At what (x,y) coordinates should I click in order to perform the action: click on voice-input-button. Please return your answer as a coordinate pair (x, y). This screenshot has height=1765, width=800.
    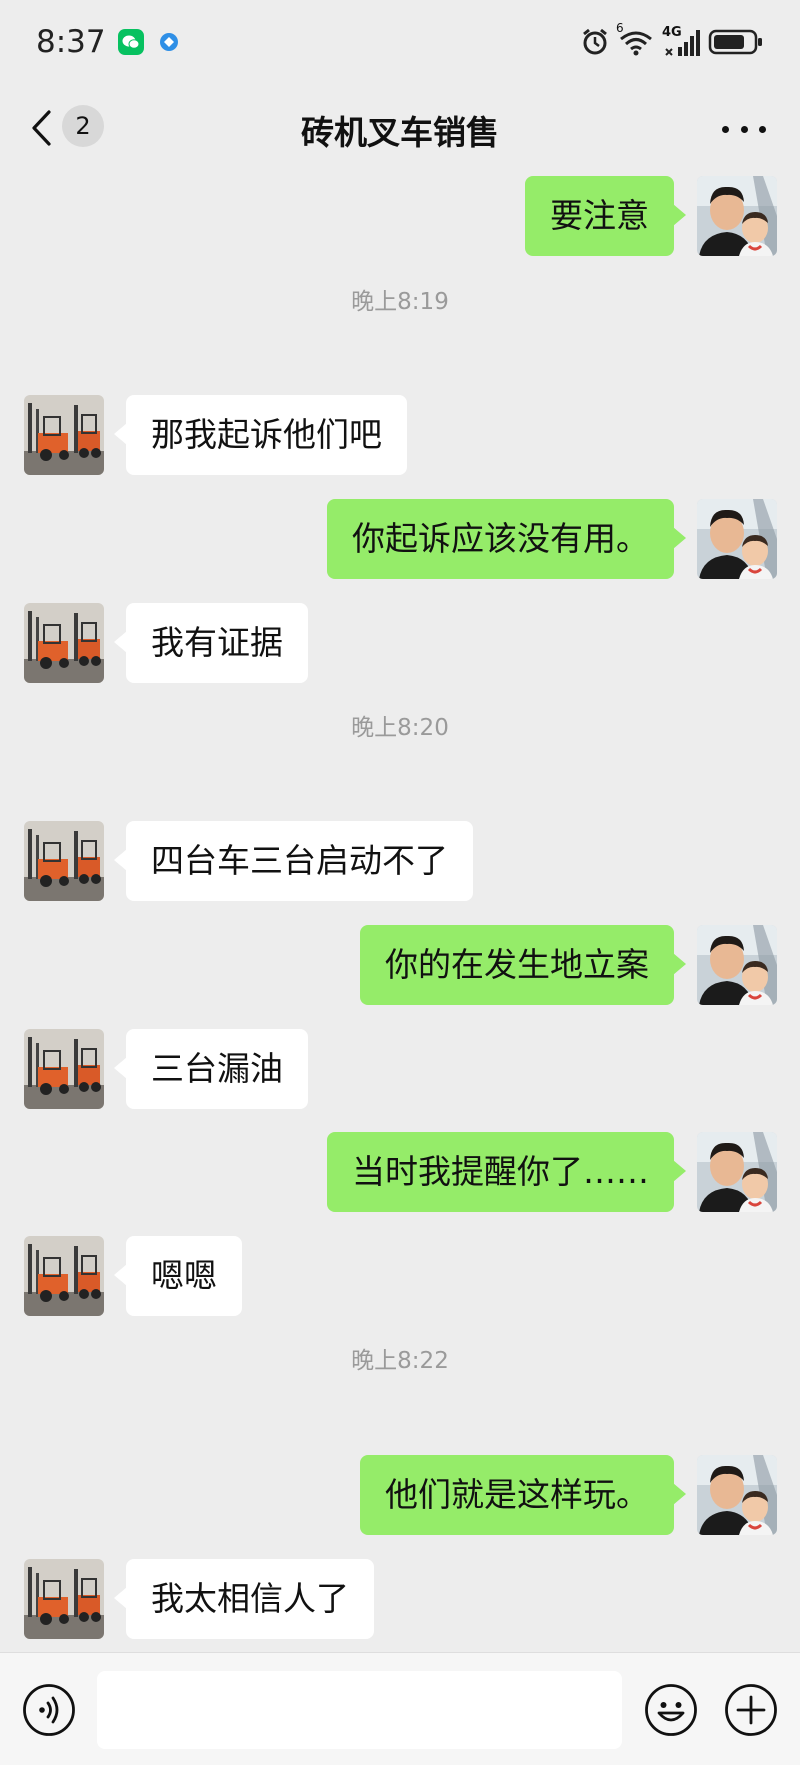
    Looking at the image, I should click on (49, 1710).